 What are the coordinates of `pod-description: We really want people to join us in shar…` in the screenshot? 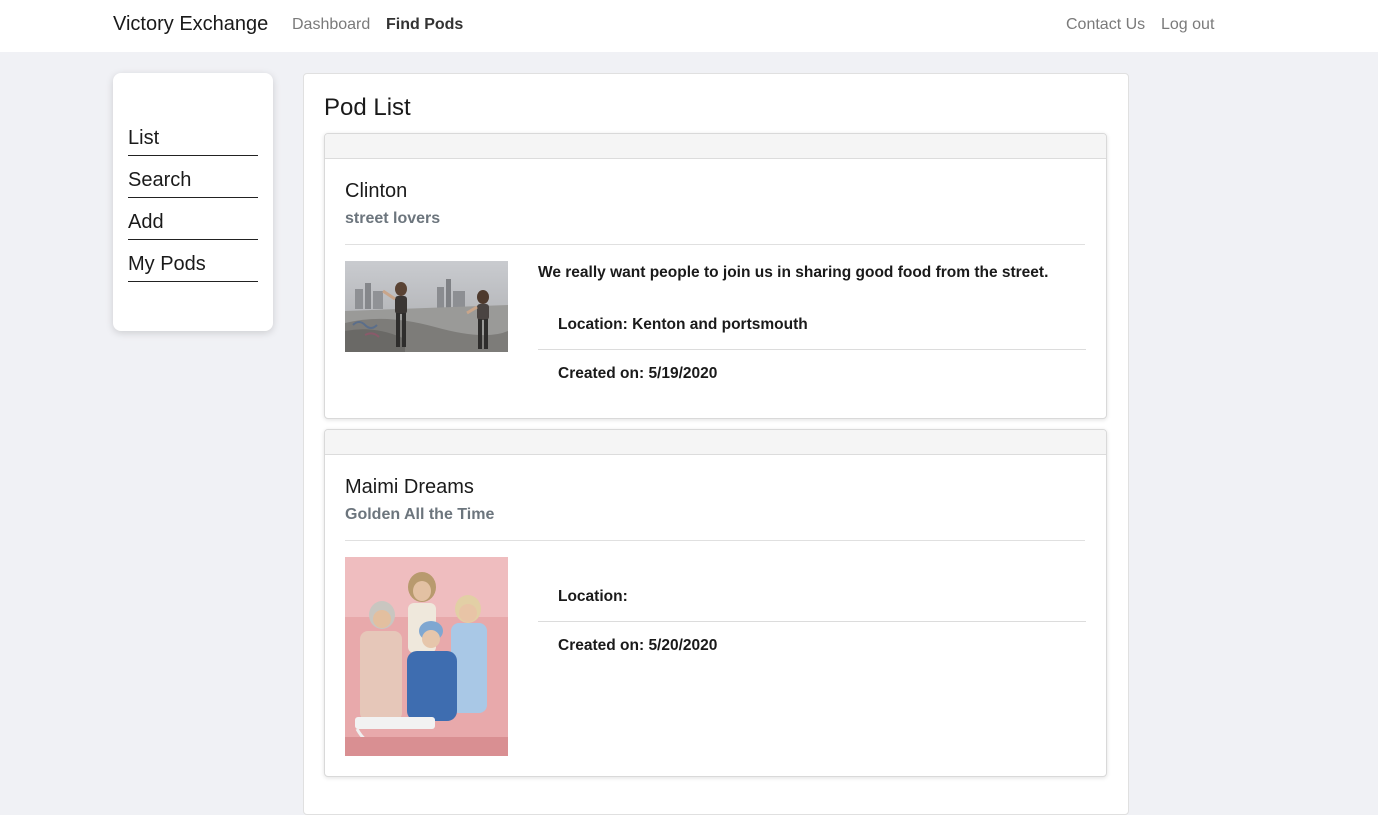 It's located at (793, 272).